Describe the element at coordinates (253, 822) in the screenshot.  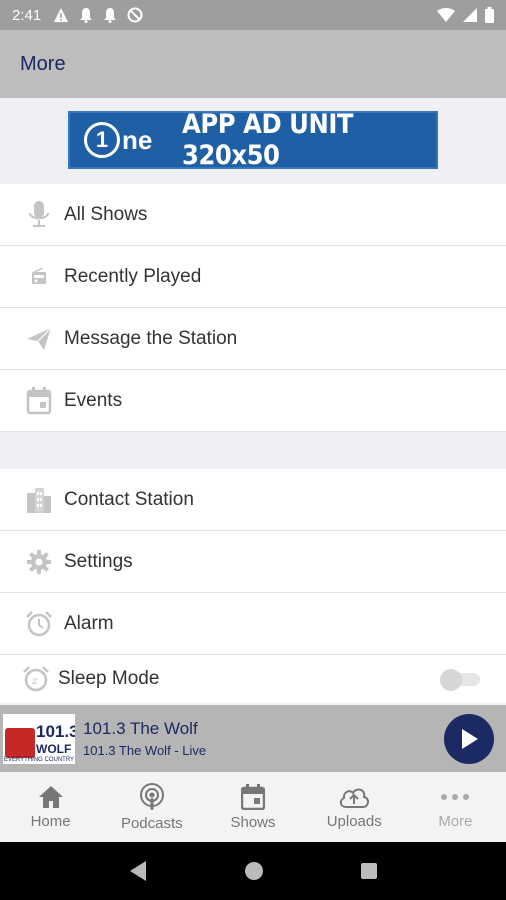
I see `nav-label: Shows` at that location.